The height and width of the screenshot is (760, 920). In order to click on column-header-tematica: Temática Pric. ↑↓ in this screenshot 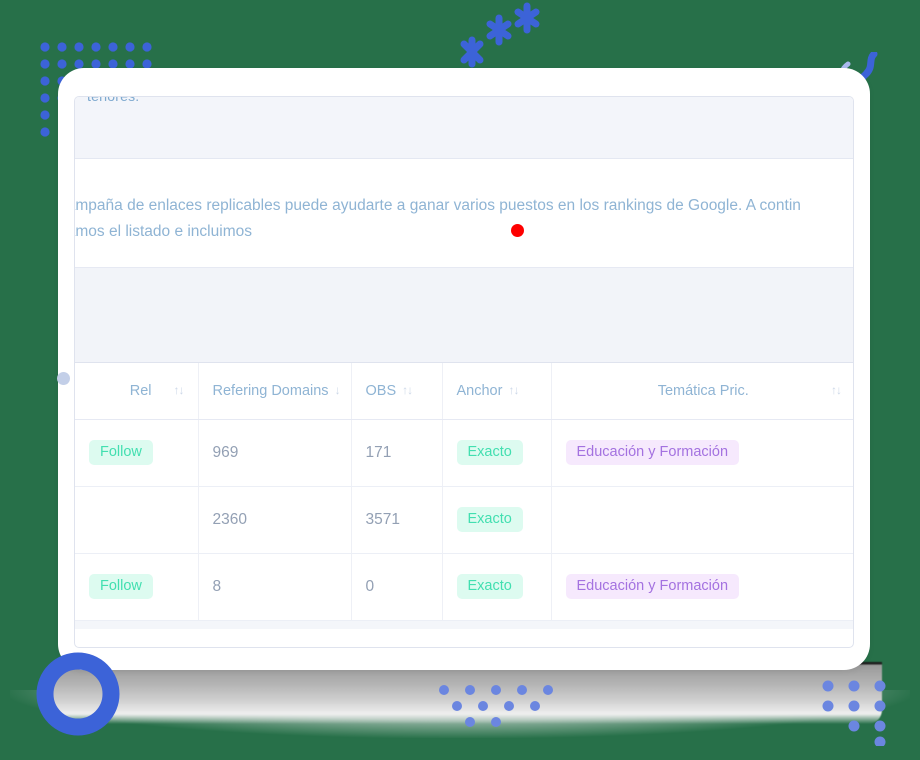, I will do `click(702, 391)`.